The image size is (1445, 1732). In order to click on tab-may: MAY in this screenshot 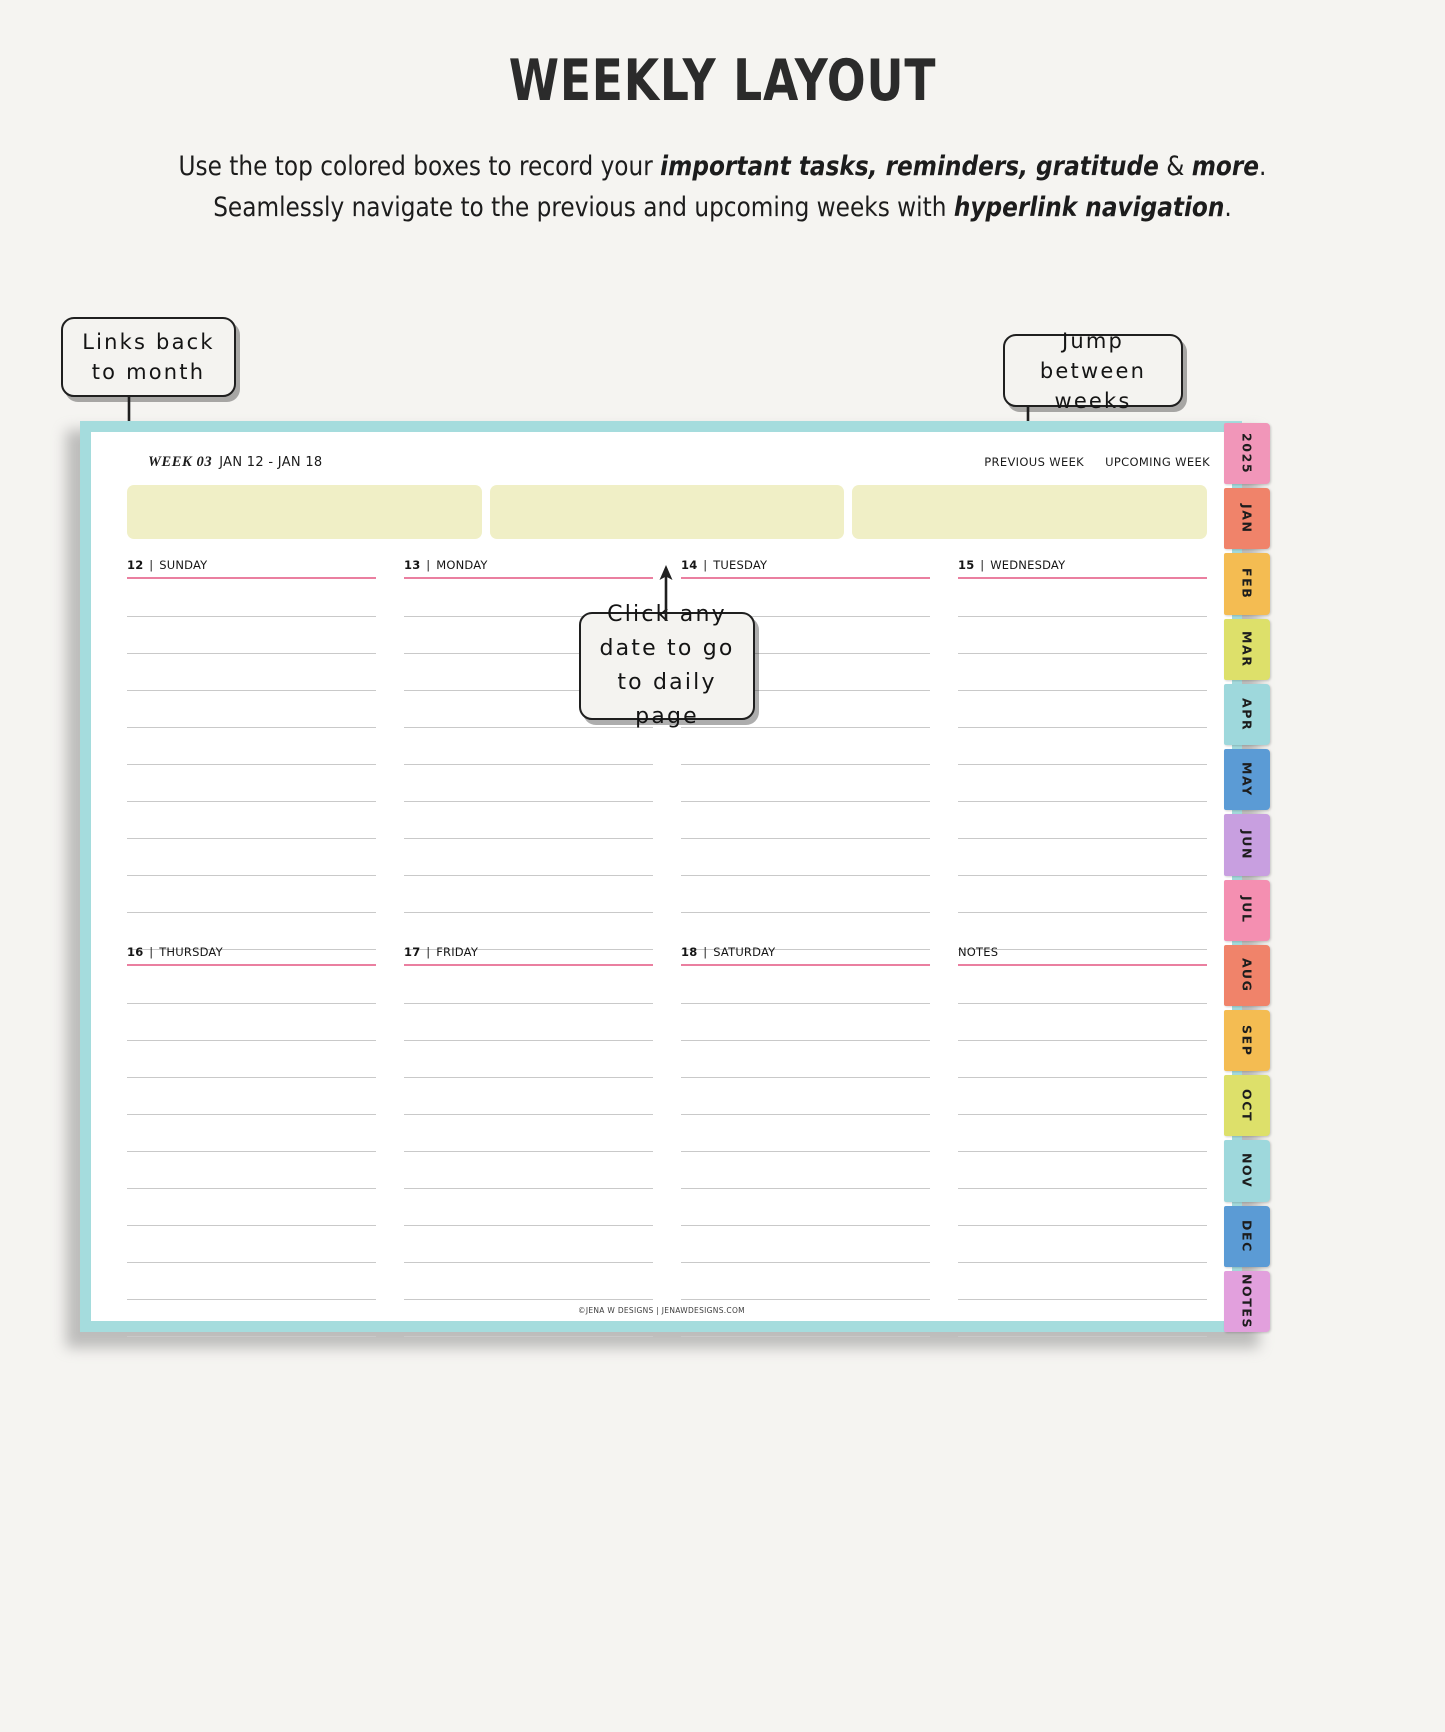, I will do `click(1247, 780)`.